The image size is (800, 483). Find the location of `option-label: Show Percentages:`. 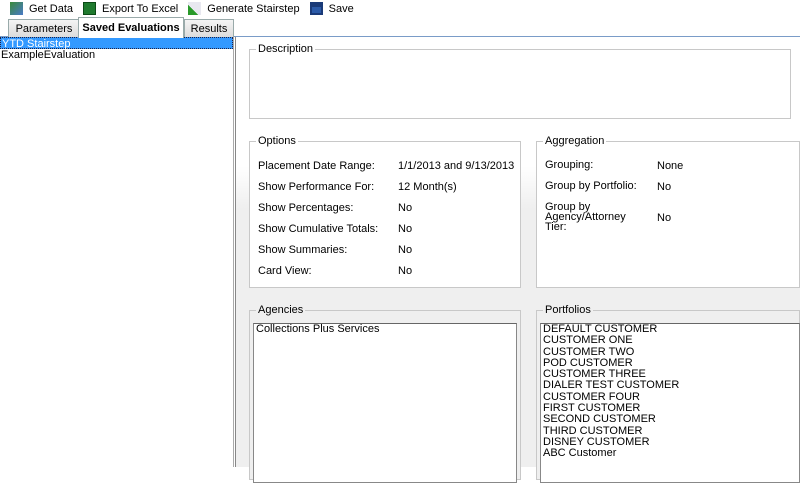

option-label: Show Percentages: is located at coordinates (306, 208).